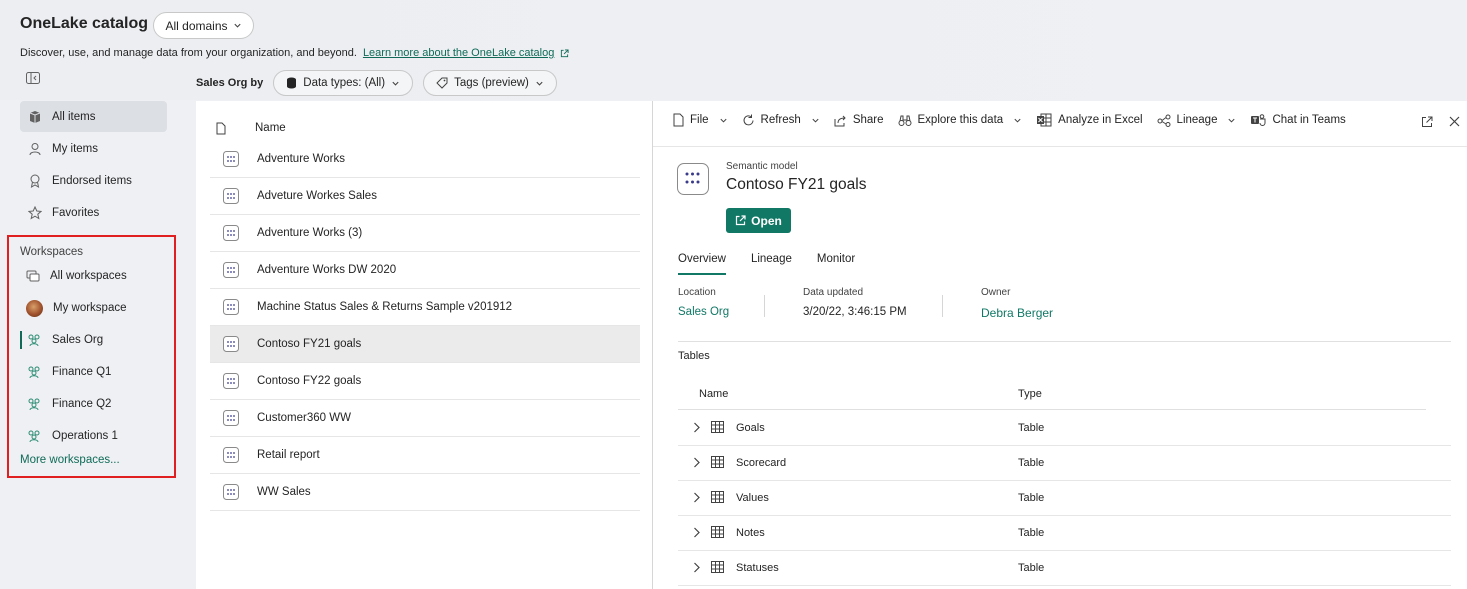 Image resolution: width=1467 pixels, height=589 pixels. What do you see at coordinates (90, 308) in the screenshot?
I see `sidebar-item-label: My workspace` at bounding box center [90, 308].